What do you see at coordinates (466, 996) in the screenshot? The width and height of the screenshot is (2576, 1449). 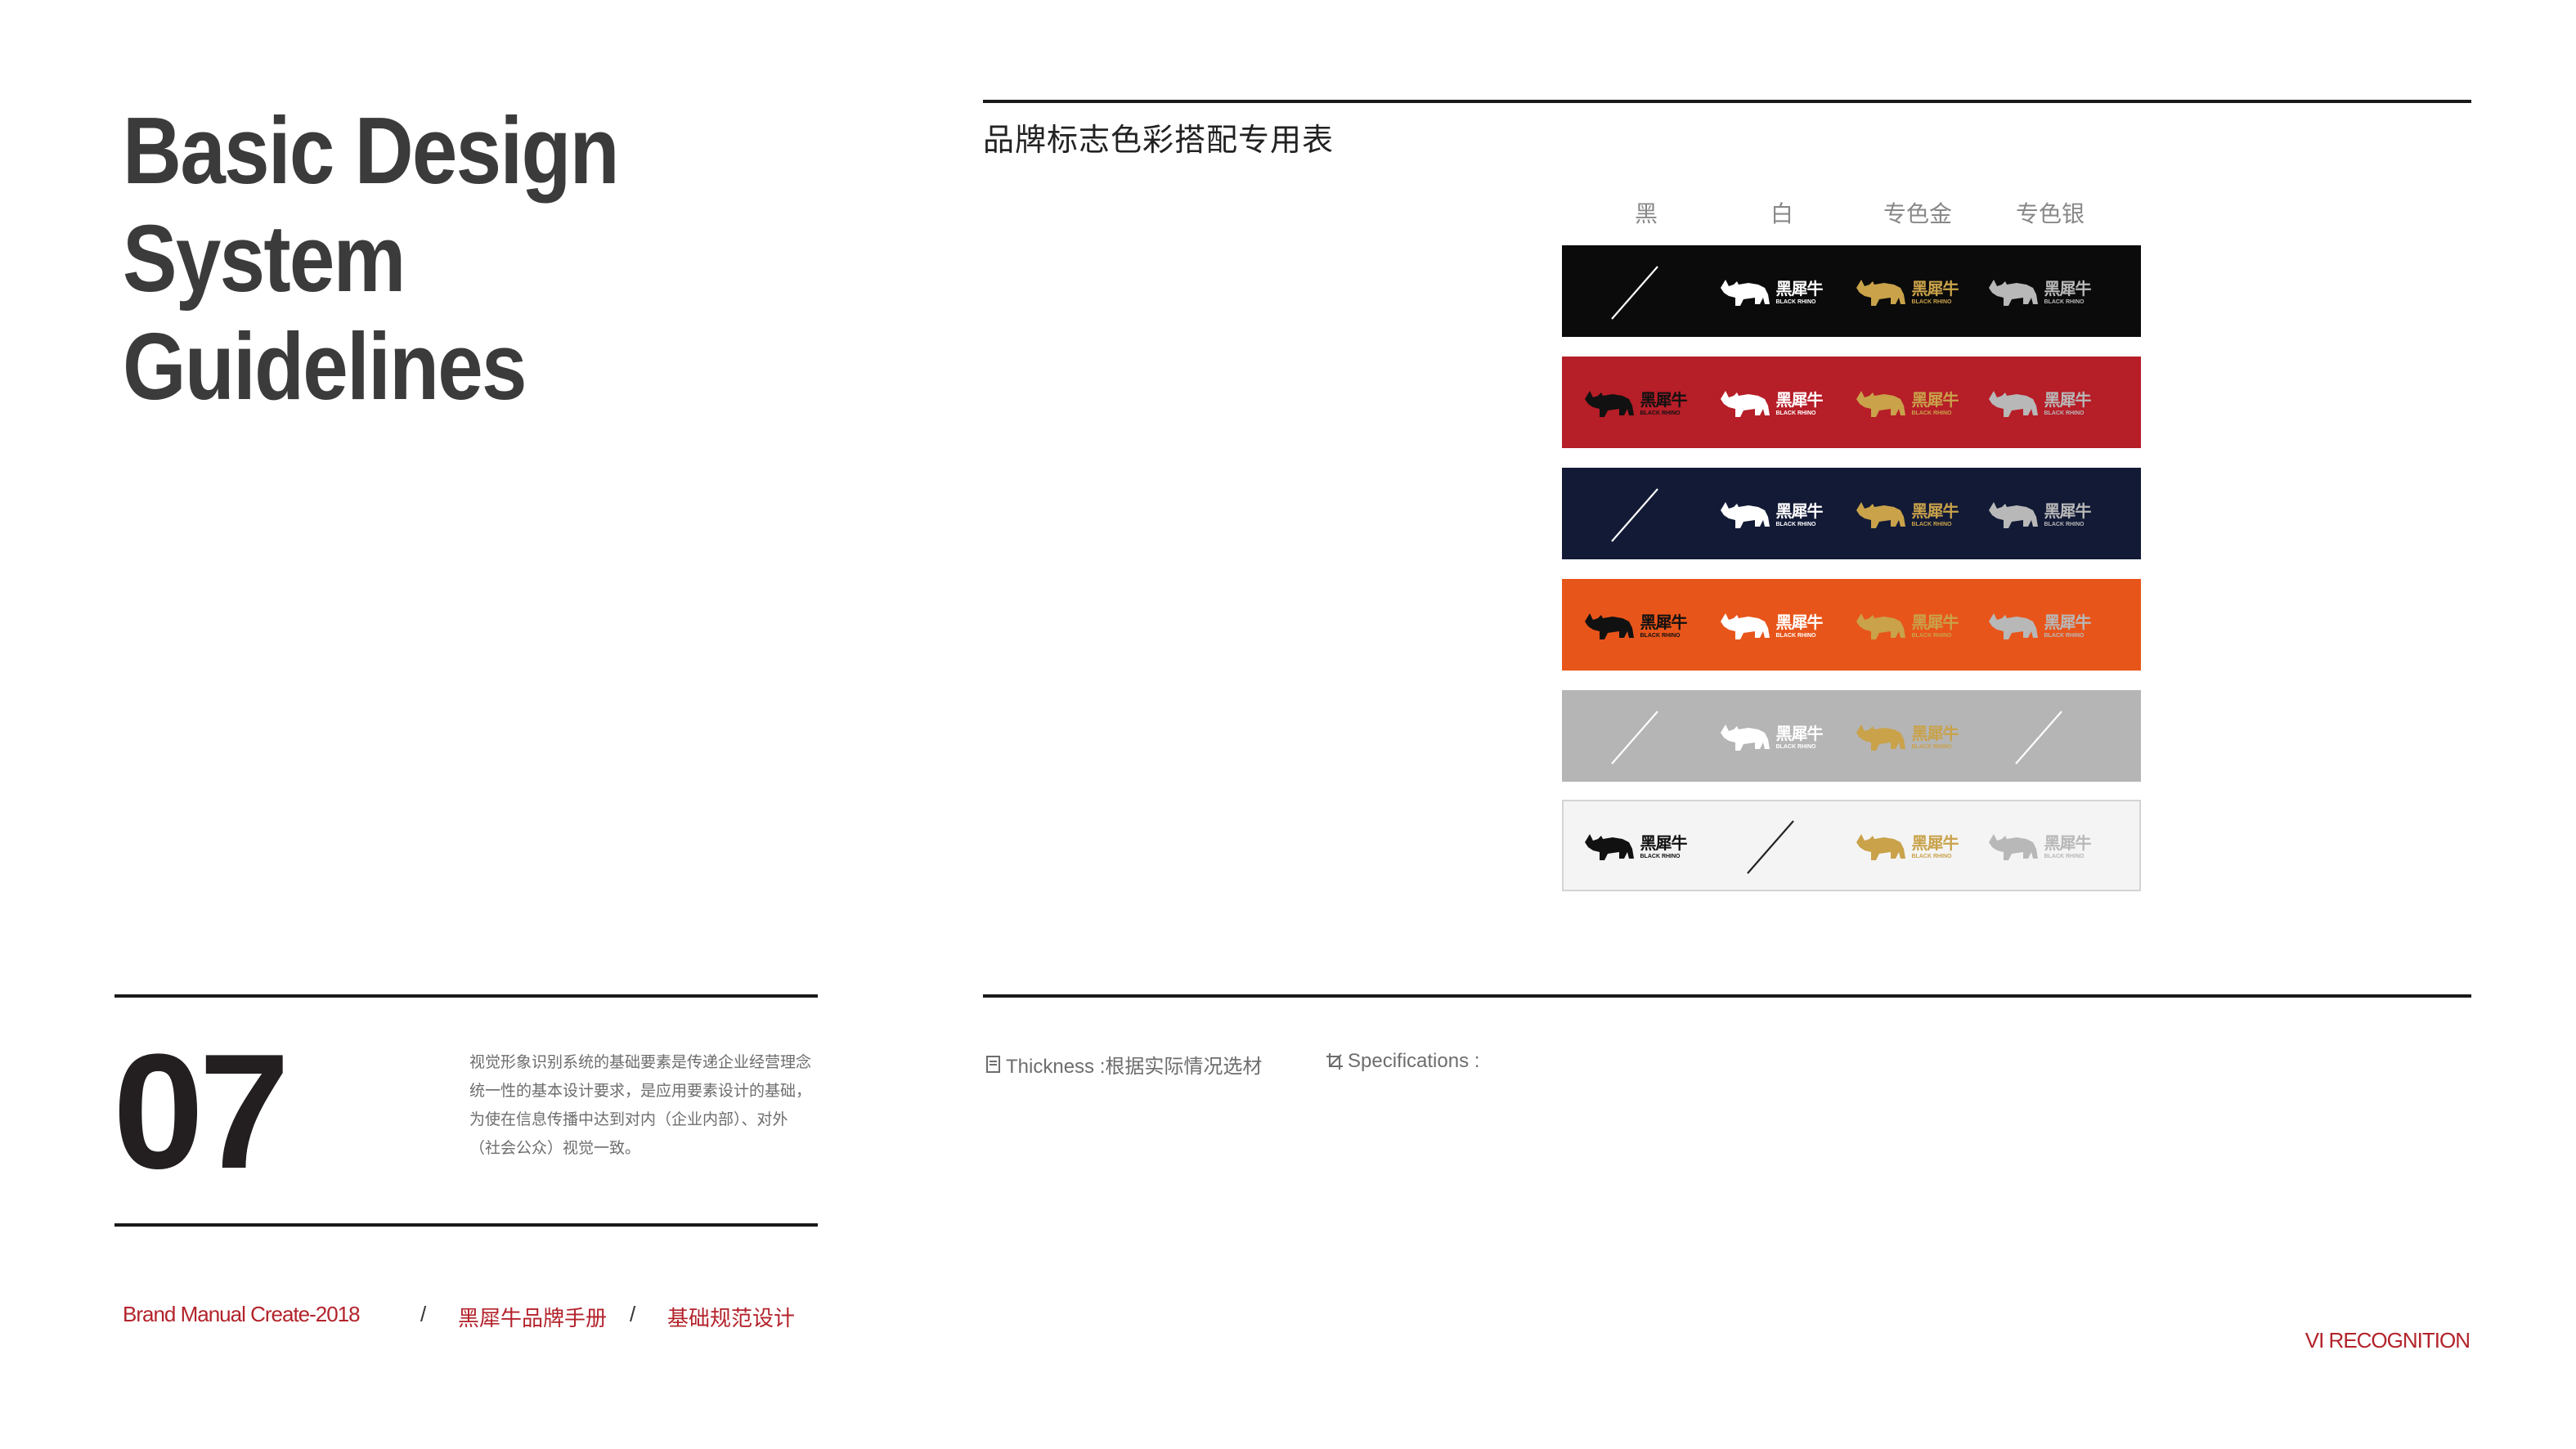 I see `left-rule-top` at bounding box center [466, 996].